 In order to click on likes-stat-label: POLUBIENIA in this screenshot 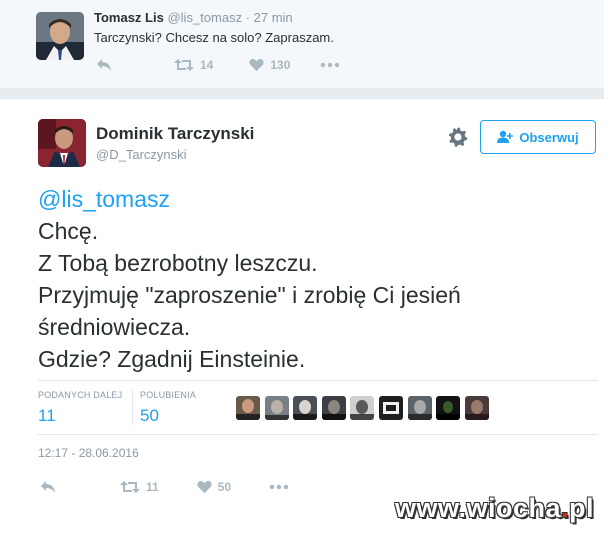, I will do `click(168, 395)`.